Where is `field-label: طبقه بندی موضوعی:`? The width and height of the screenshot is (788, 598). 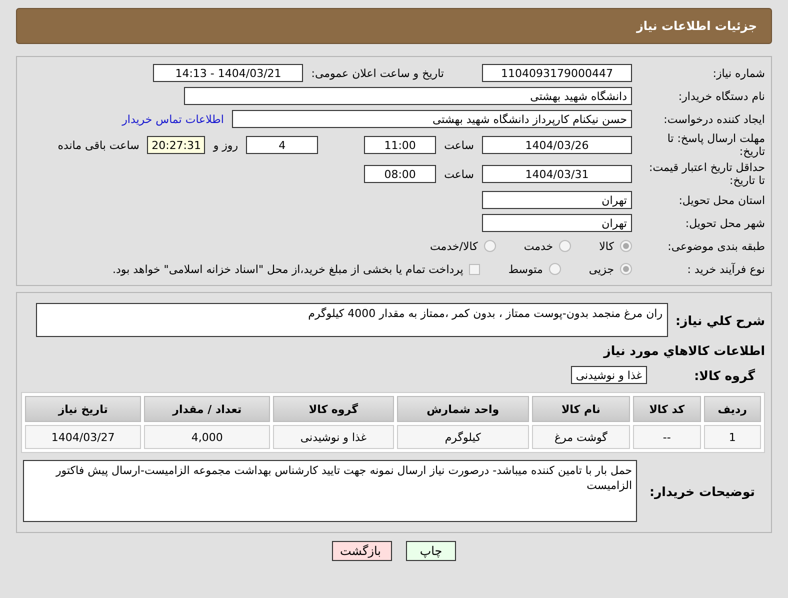 field-label: طبقه بندی موضوعی: is located at coordinates (715, 246).